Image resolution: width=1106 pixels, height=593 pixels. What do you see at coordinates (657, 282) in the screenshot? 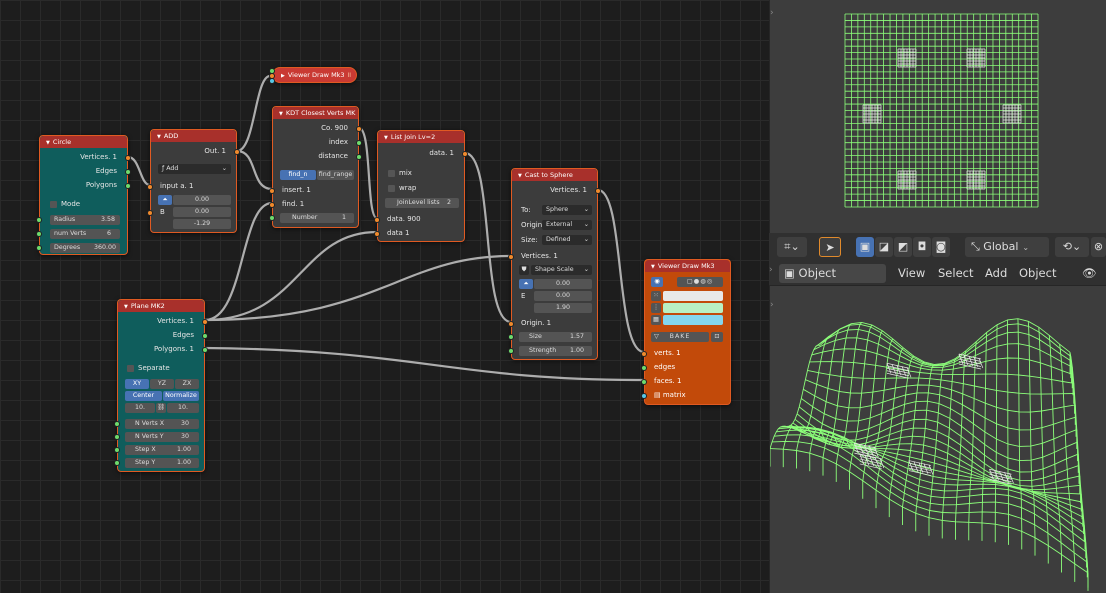
I see `eye-icon: ◉` at bounding box center [657, 282].